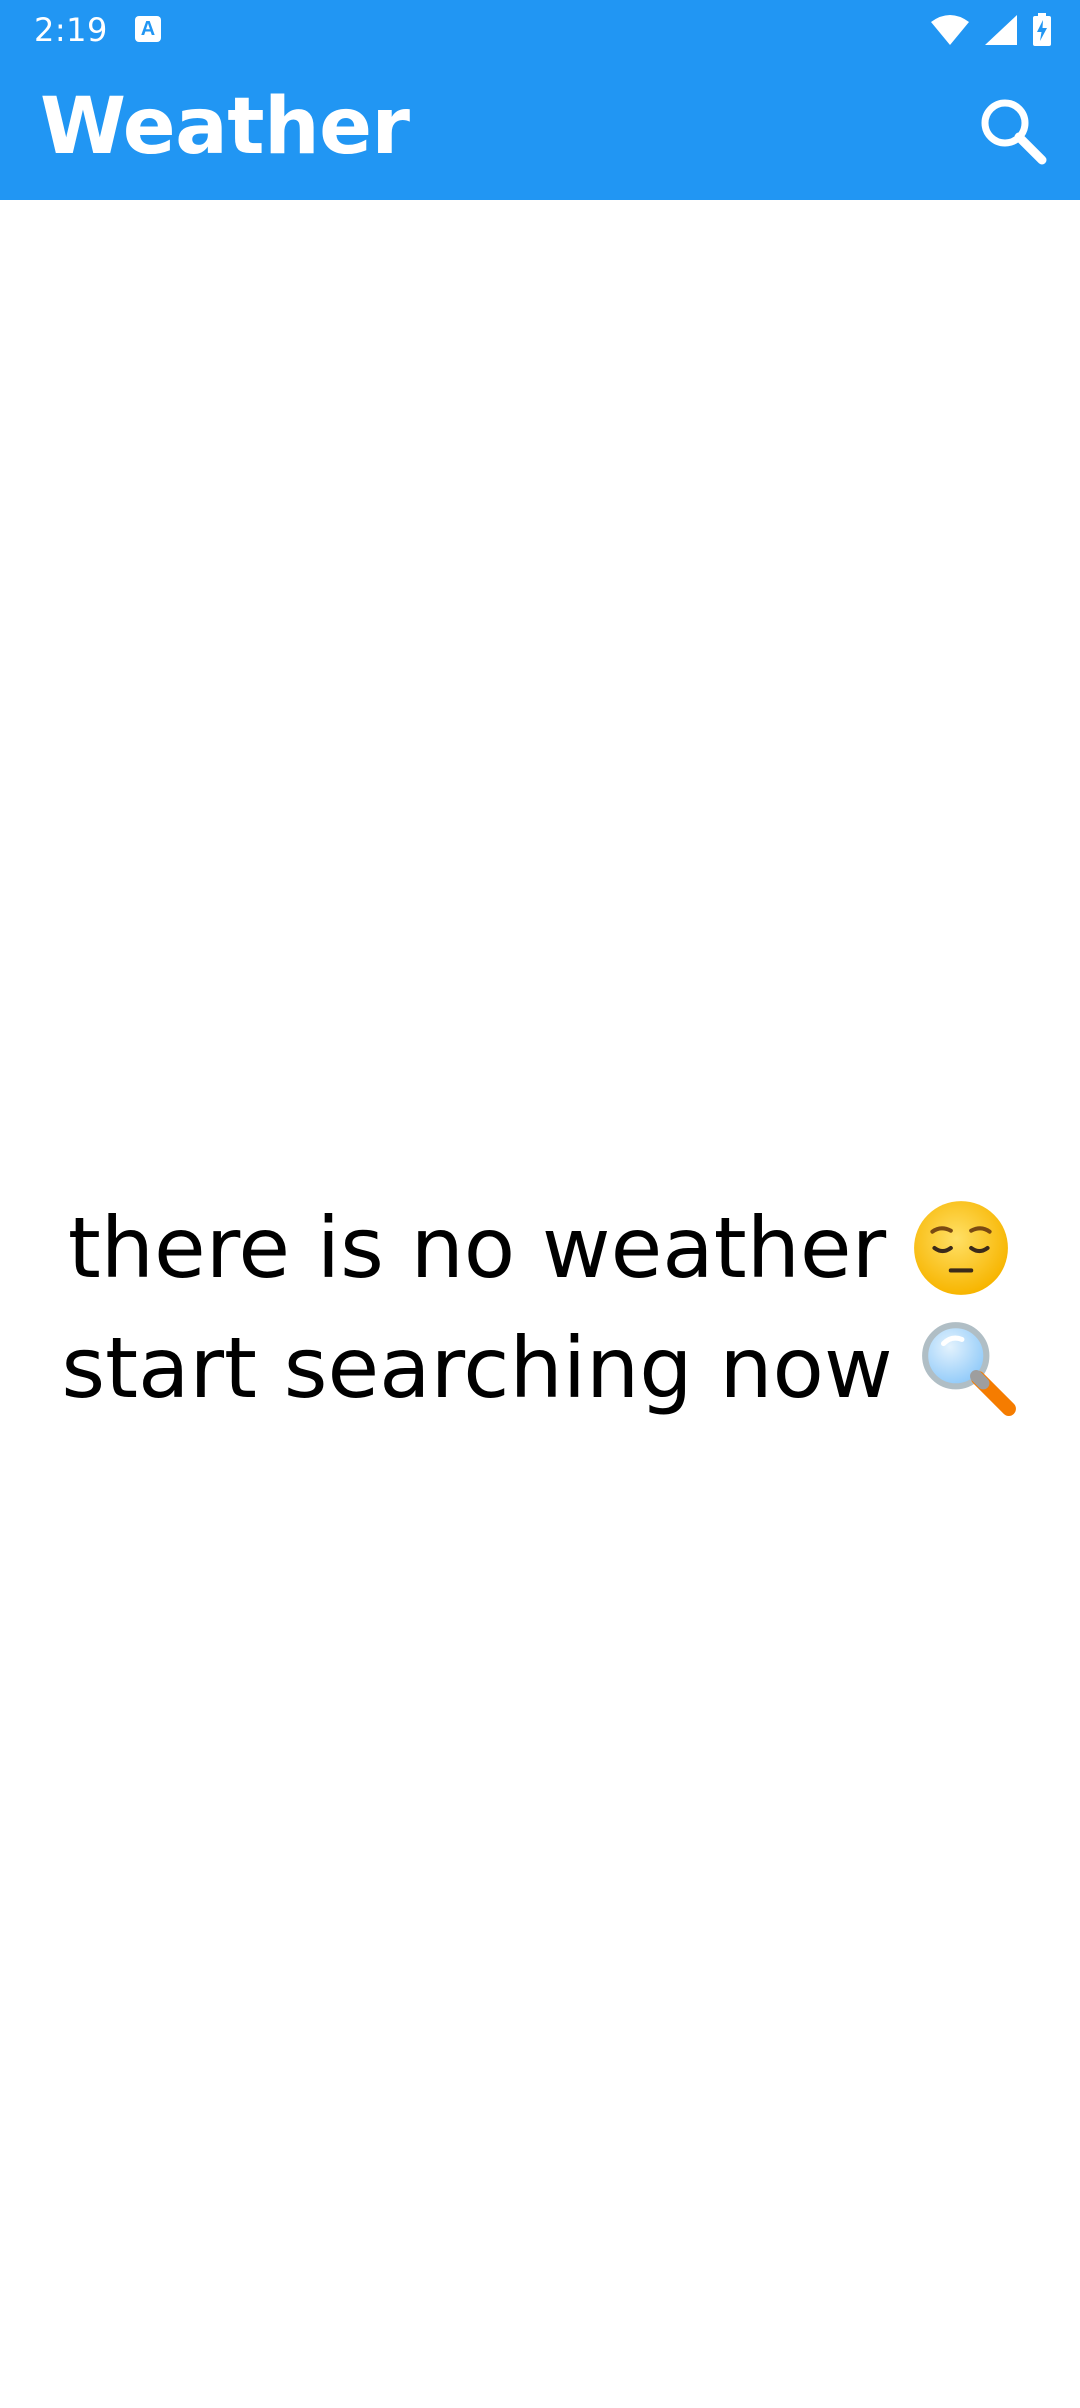  What do you see at coordinates (477, 1248) in the screenshot?
I see `empty-state-text-1: there is no weather` at bounding box center [477, 1248].